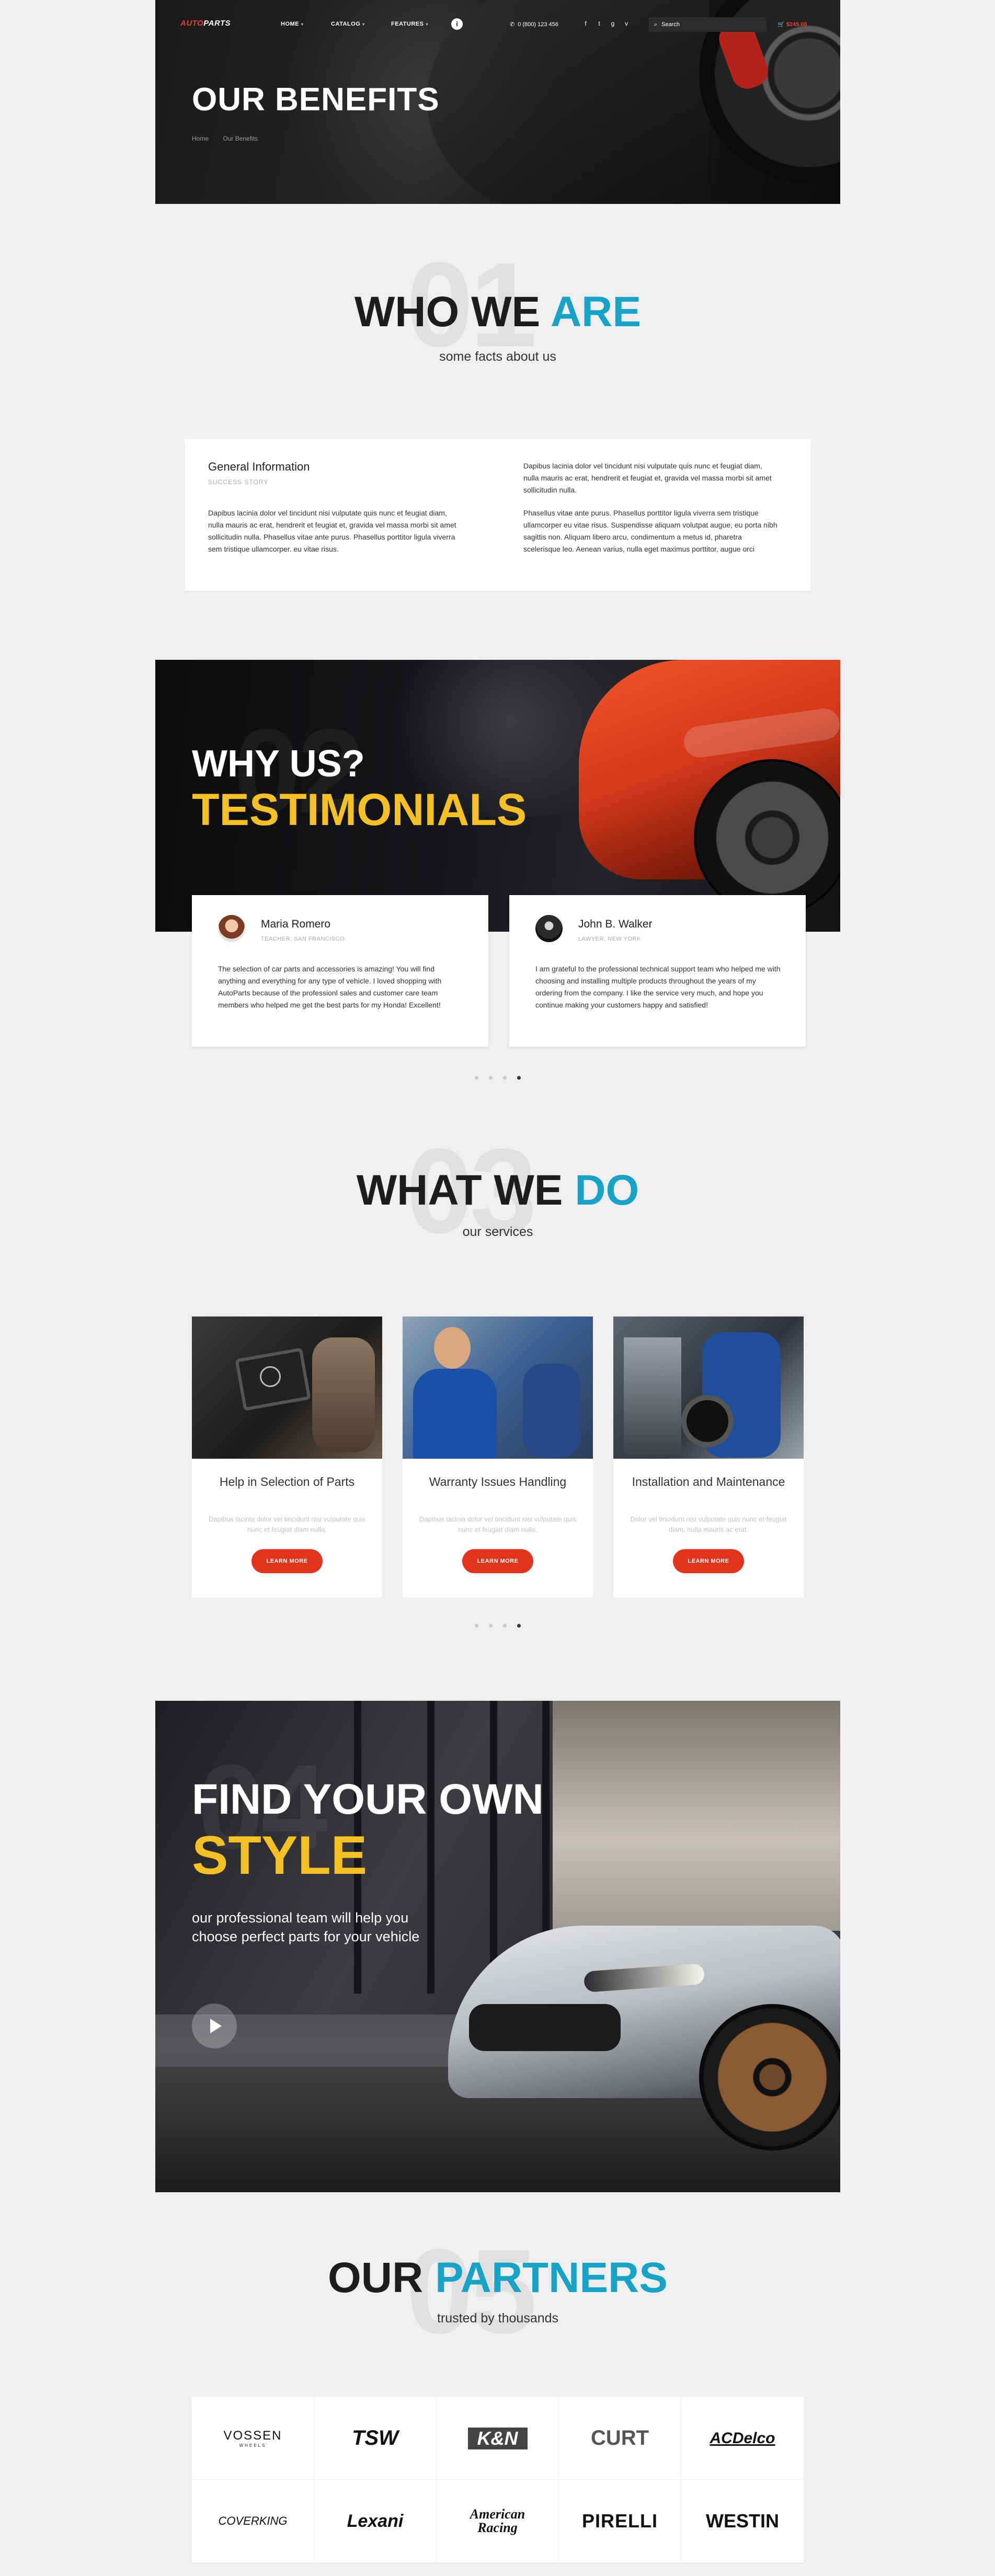 The image size is (995, 2576). I want to click on testimonials-wheel-image, so click(767, 837).